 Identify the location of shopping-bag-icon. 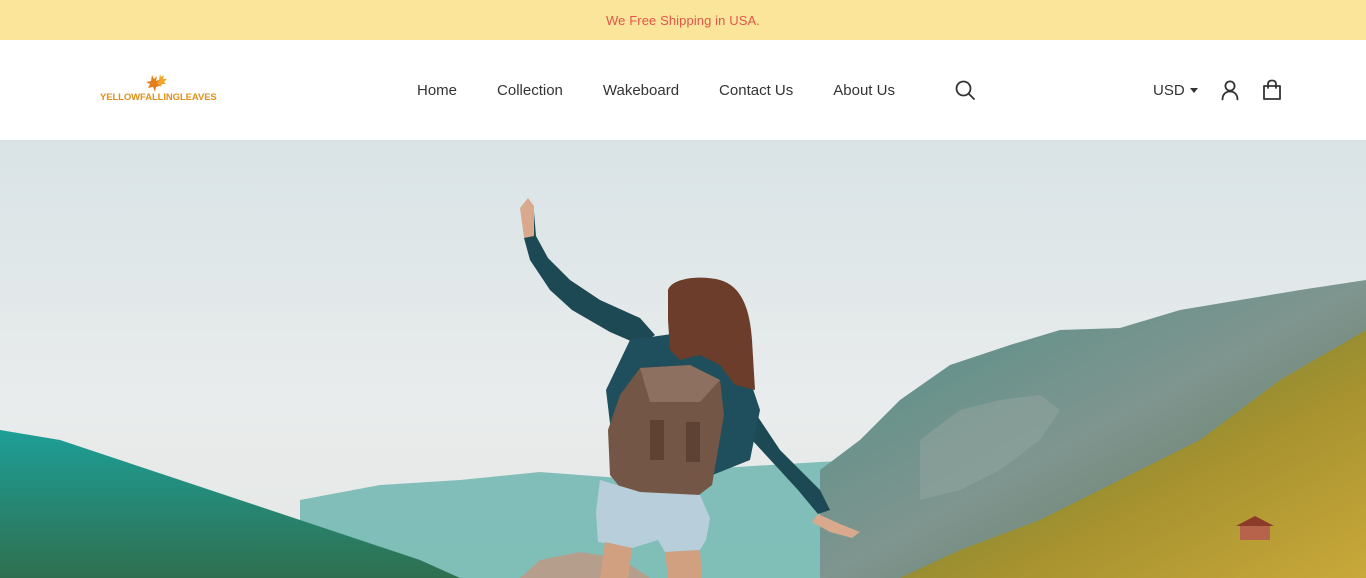
(1272, 89).